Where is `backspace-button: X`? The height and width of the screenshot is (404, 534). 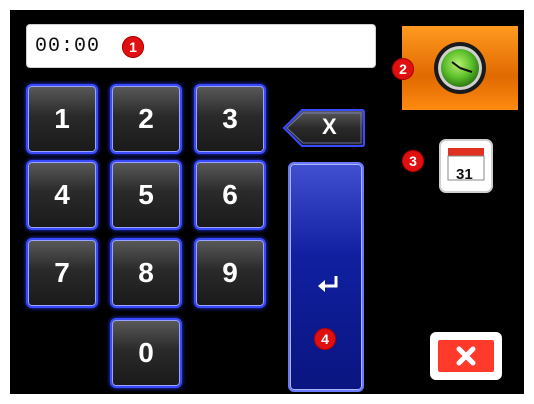 backspace-button: X is located at coordinates (324, 128).